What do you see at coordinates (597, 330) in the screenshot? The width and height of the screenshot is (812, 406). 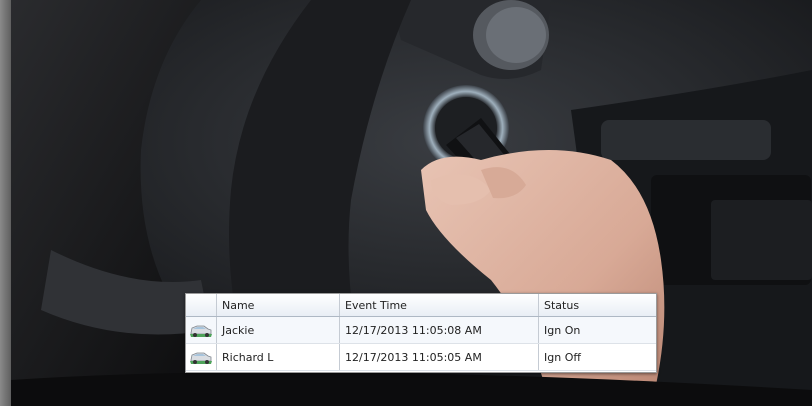 I see `cell-status: Ign On` at bounding box center [597, 330].